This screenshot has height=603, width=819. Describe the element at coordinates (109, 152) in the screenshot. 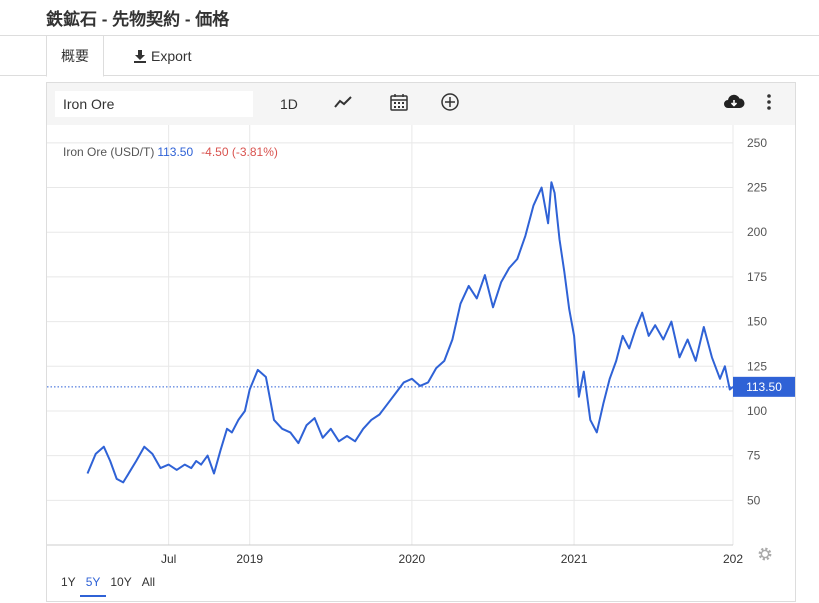

I see `legend-series-name: Iron Ore (USD/T)` at that location.